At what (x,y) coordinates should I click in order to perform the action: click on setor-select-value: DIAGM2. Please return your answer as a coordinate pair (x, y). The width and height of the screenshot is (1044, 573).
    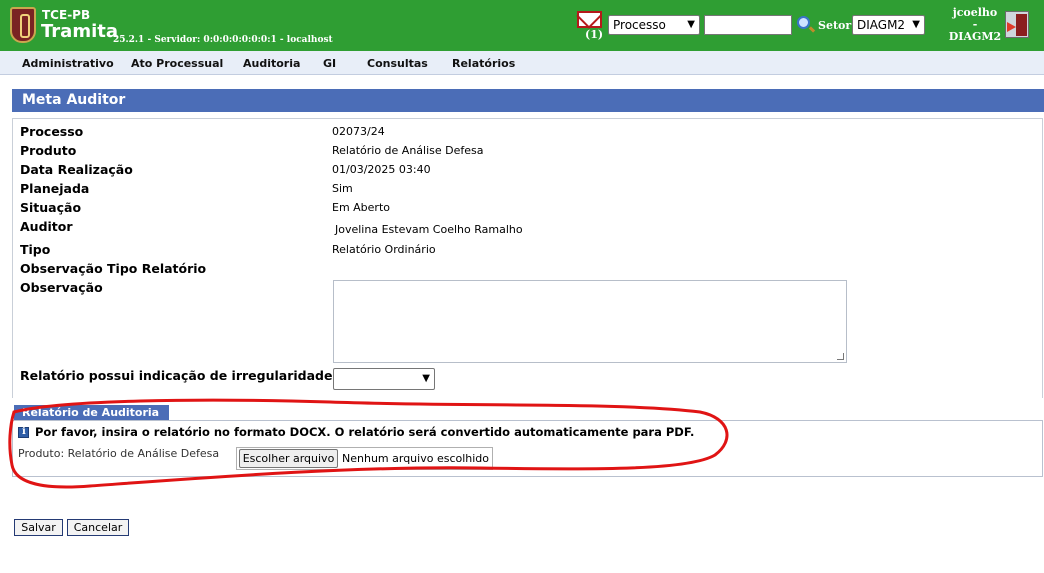
    Looking at the image, I should click on (881, 25).